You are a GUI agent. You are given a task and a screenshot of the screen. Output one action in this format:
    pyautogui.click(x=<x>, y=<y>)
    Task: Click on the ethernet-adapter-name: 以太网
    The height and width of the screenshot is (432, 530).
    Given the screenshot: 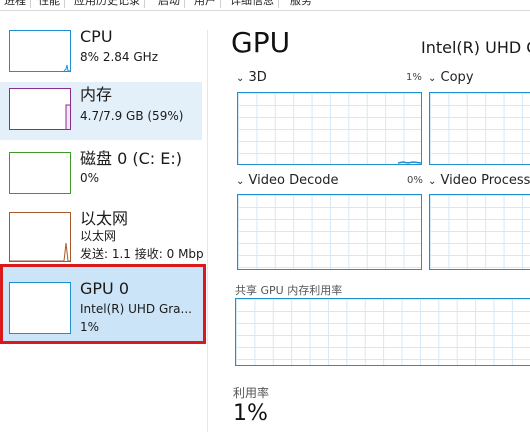 What is the action you would take?
    pyautogui.click(x=98, y=236)
    